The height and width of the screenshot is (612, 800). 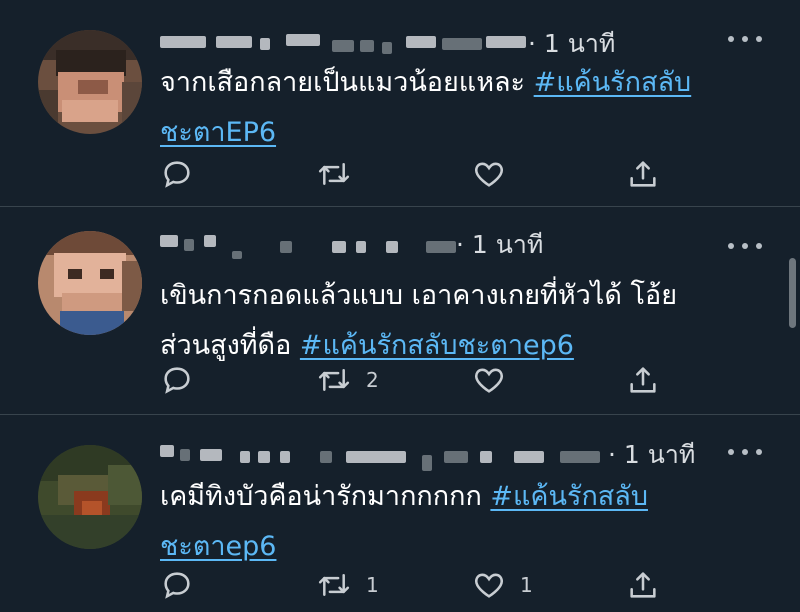 I want to click on scrollbar-thumb, so click(x=792, y=293).